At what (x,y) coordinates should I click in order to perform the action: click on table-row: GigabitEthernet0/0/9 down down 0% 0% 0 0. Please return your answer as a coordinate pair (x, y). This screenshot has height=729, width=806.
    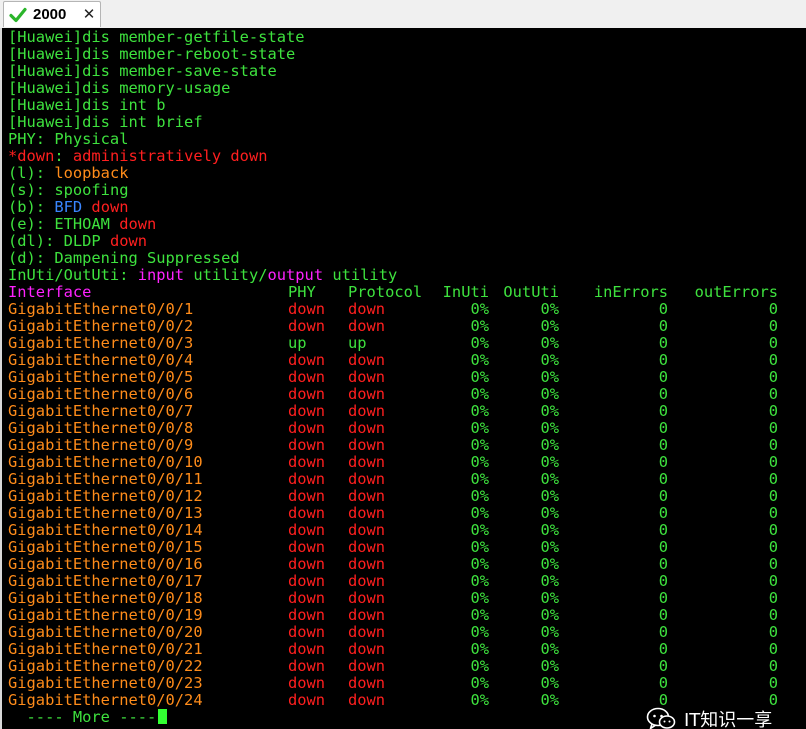
    Looking at the image, I should click on (393, 445).